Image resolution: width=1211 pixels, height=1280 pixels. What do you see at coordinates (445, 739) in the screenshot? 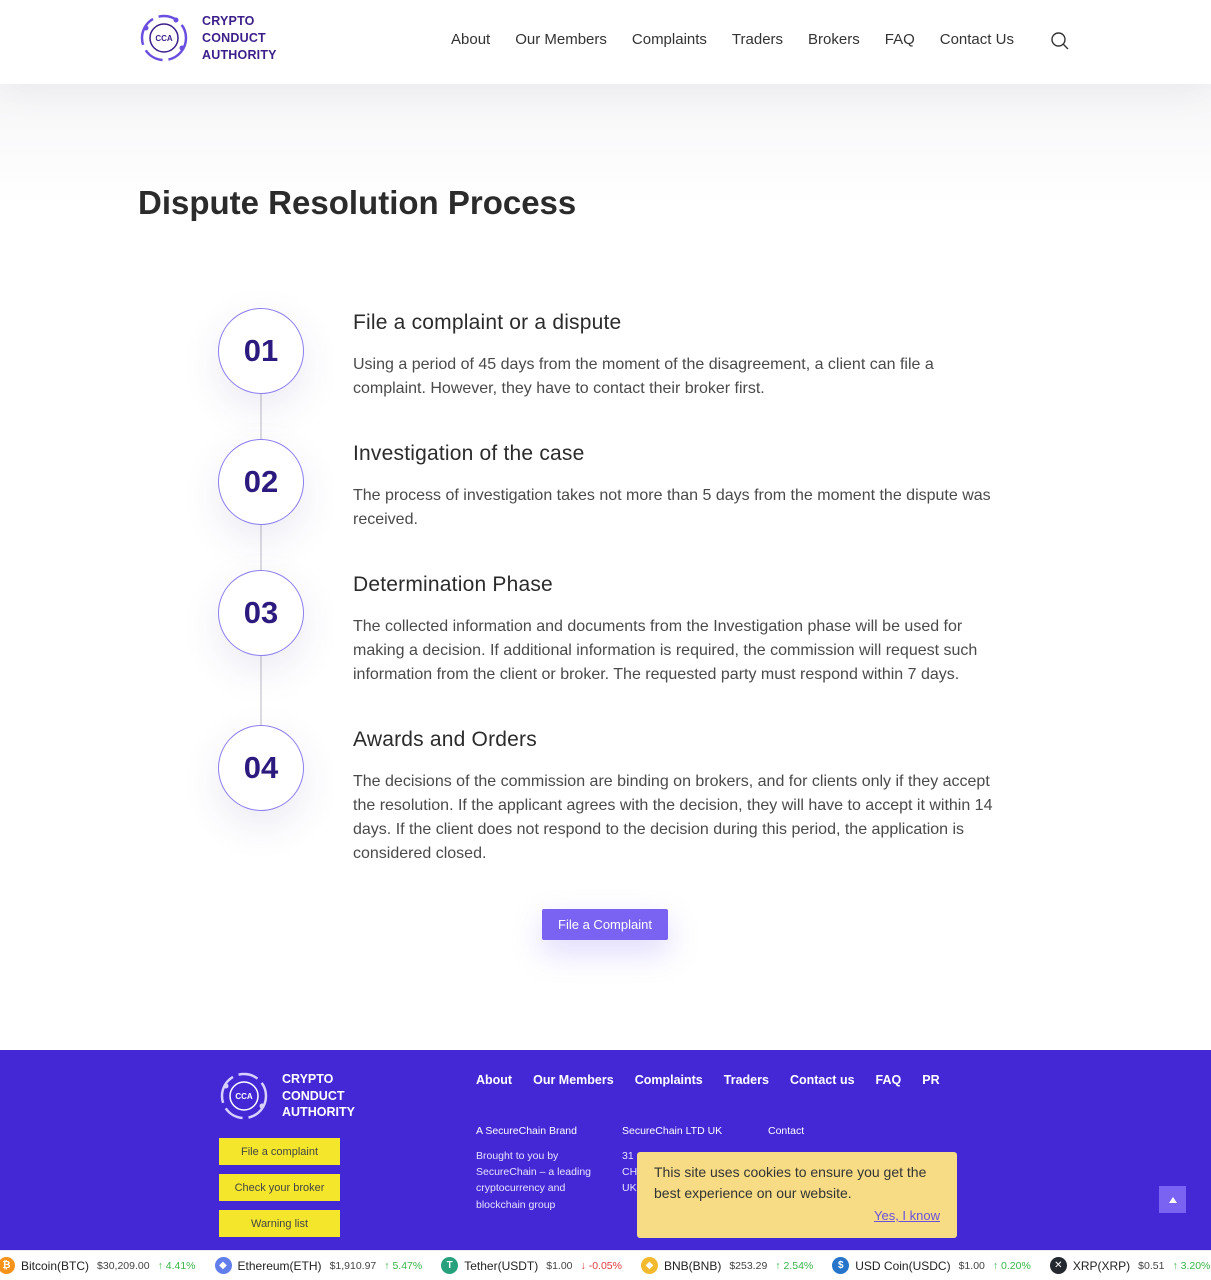
I see `step-title-4: Awards and Orders` at bounding box center [445, 739].